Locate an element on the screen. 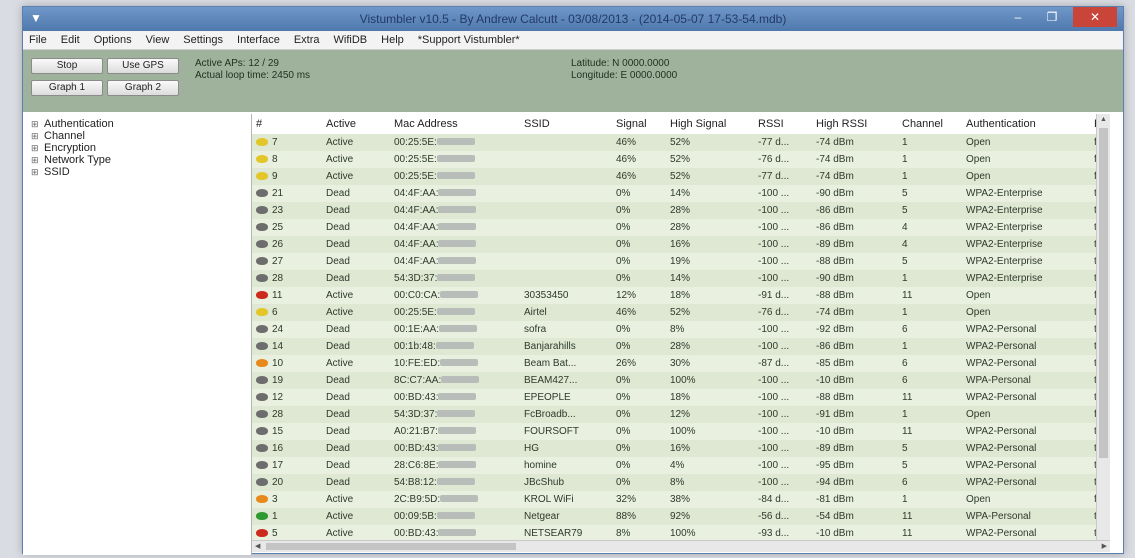  close-button: ✕ is located at coordinates (1095, 17).